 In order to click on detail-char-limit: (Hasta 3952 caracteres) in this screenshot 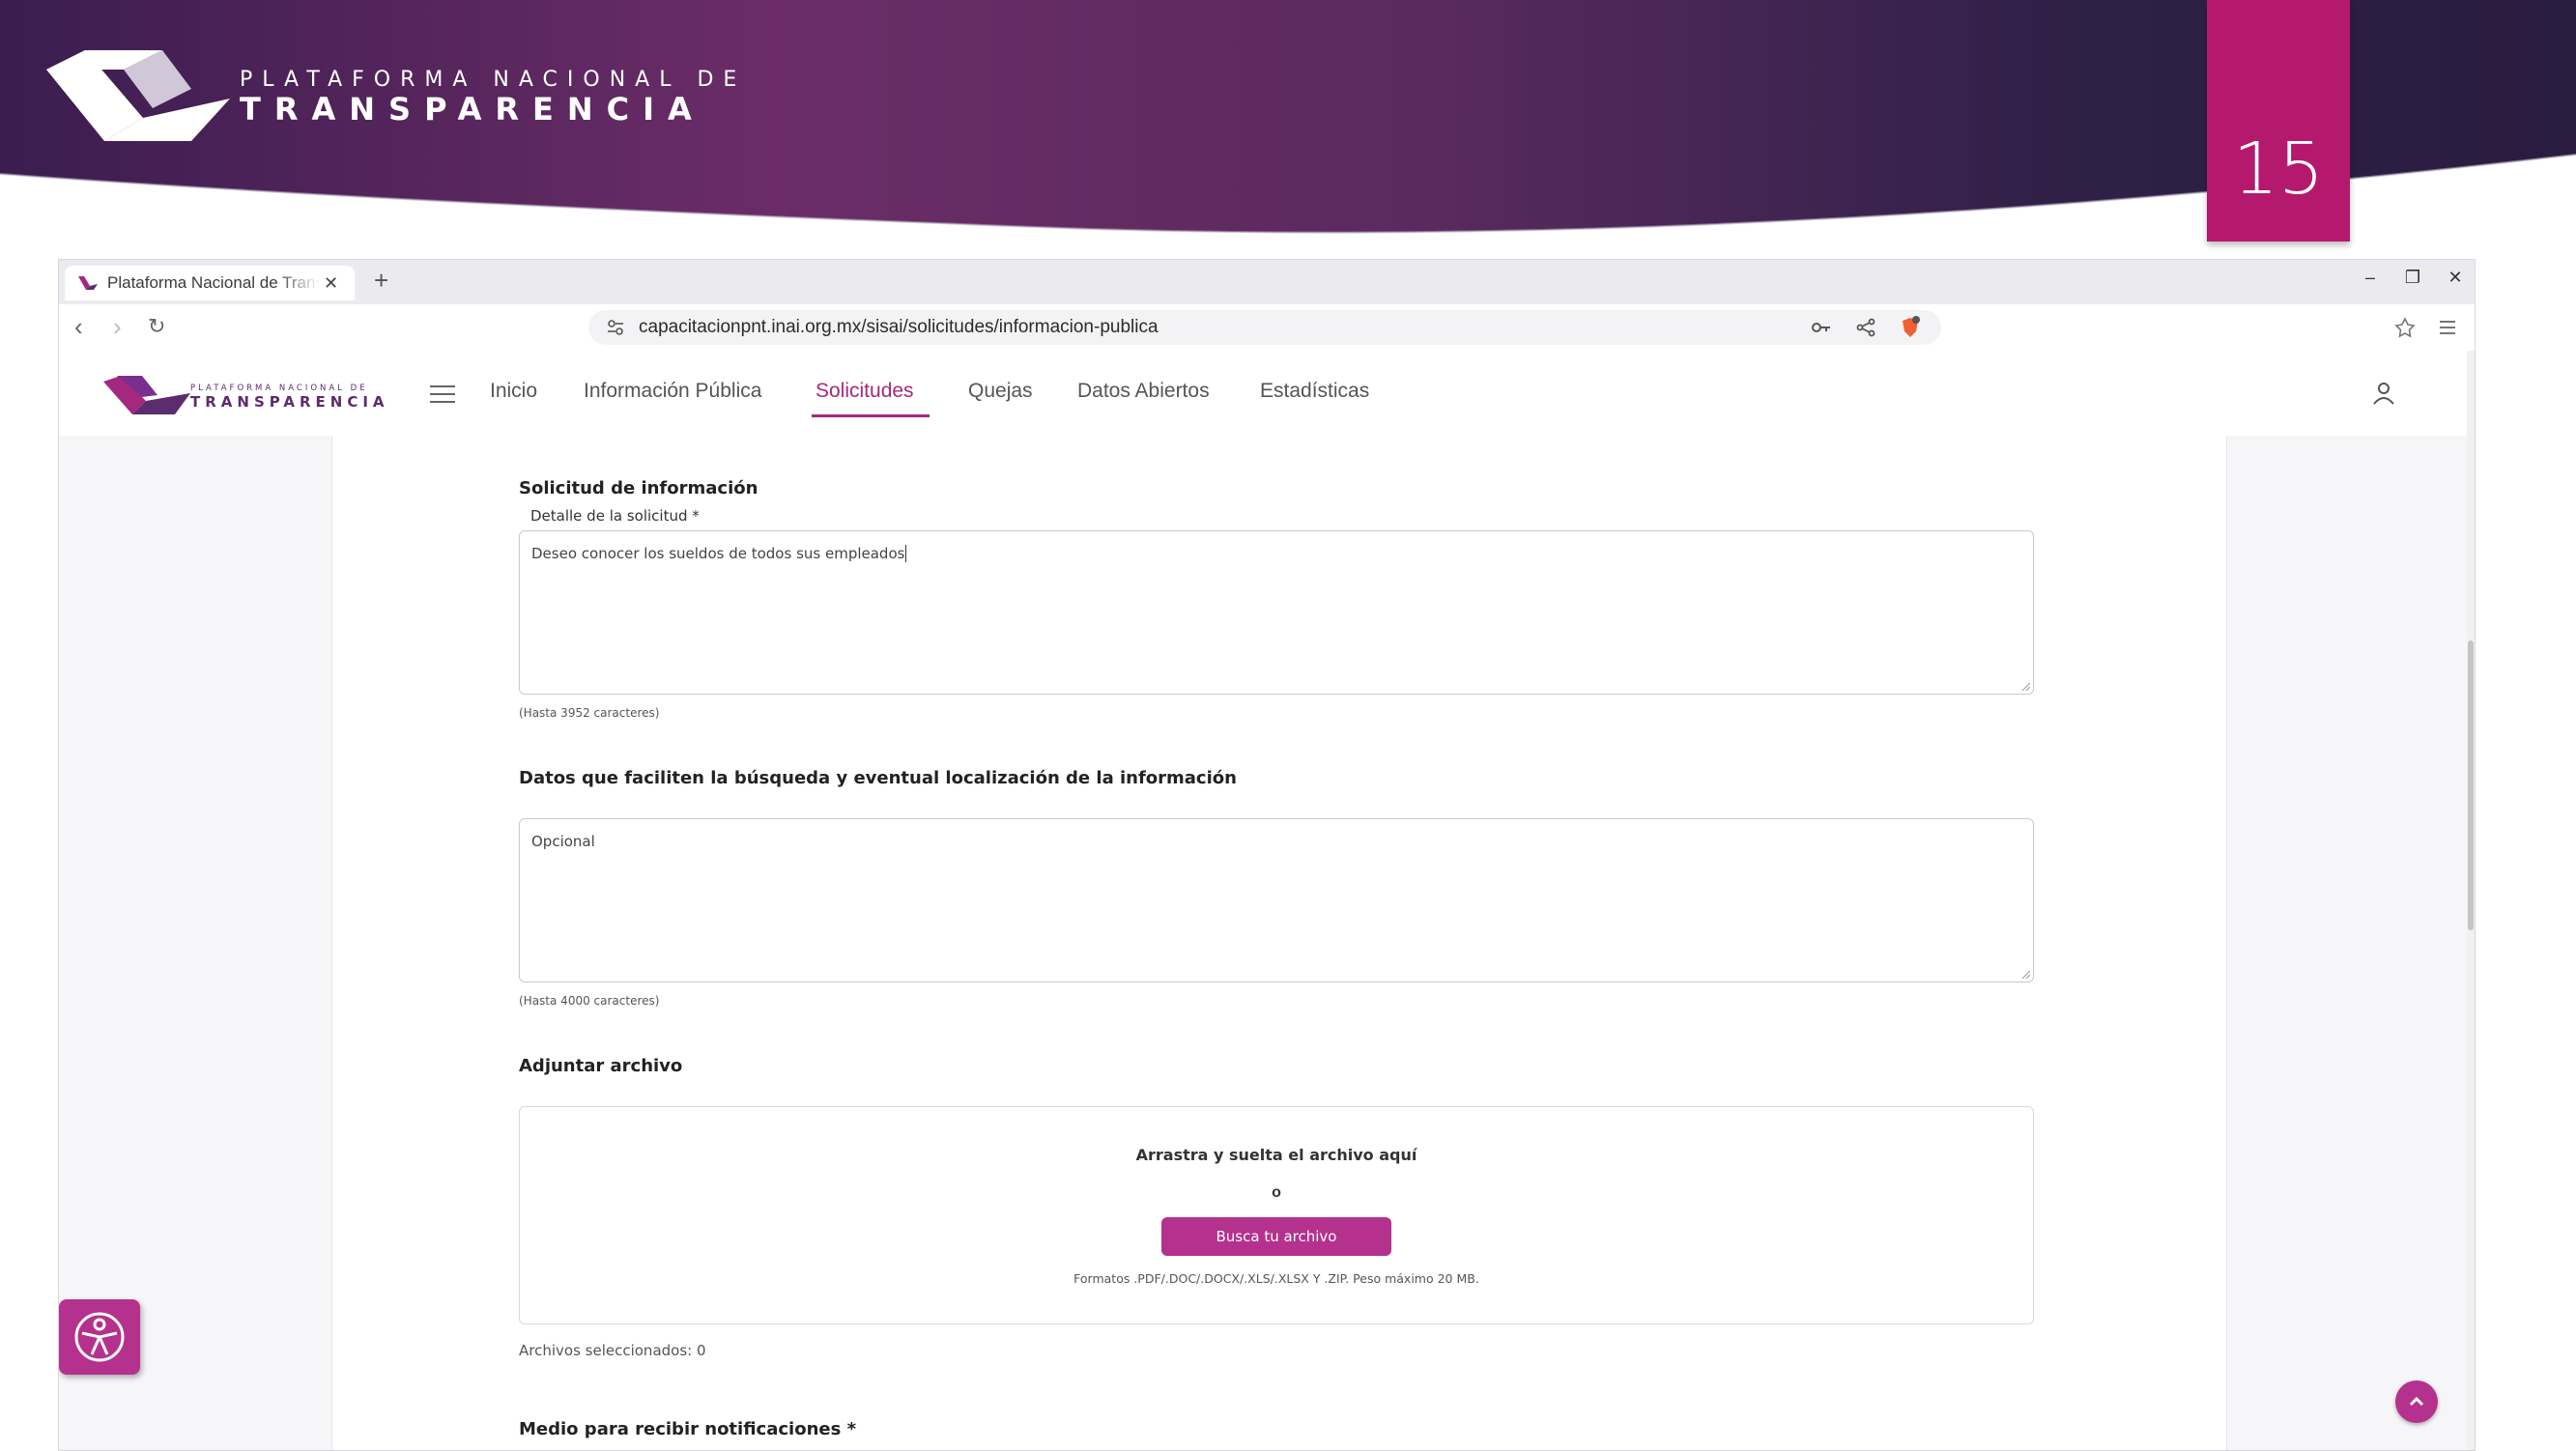, I will do `click(590, 713)`.